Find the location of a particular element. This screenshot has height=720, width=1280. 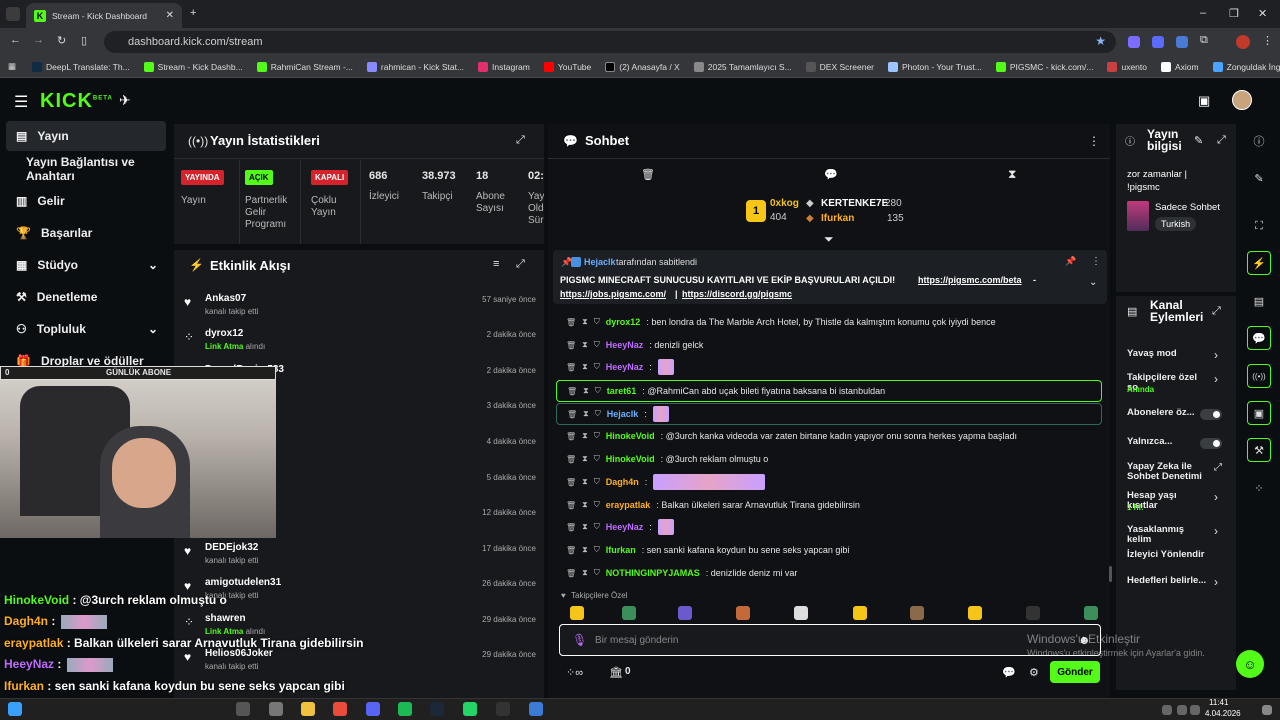

moderation-icon: ⚒ is located at coordinates (1259, 450).